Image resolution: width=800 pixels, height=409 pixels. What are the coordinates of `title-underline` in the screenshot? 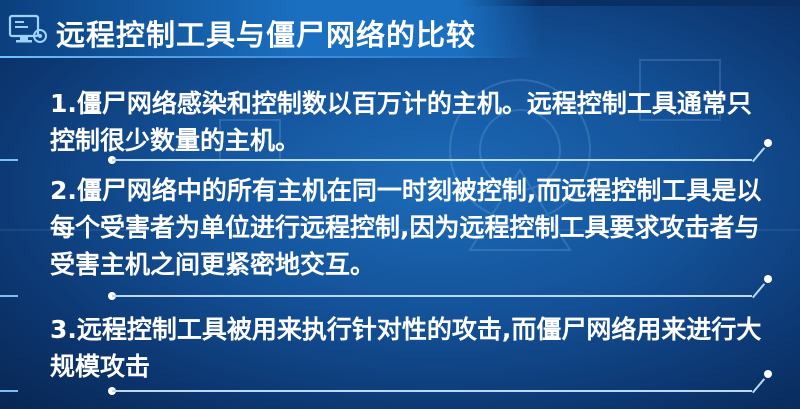 It's located at (260, 57).